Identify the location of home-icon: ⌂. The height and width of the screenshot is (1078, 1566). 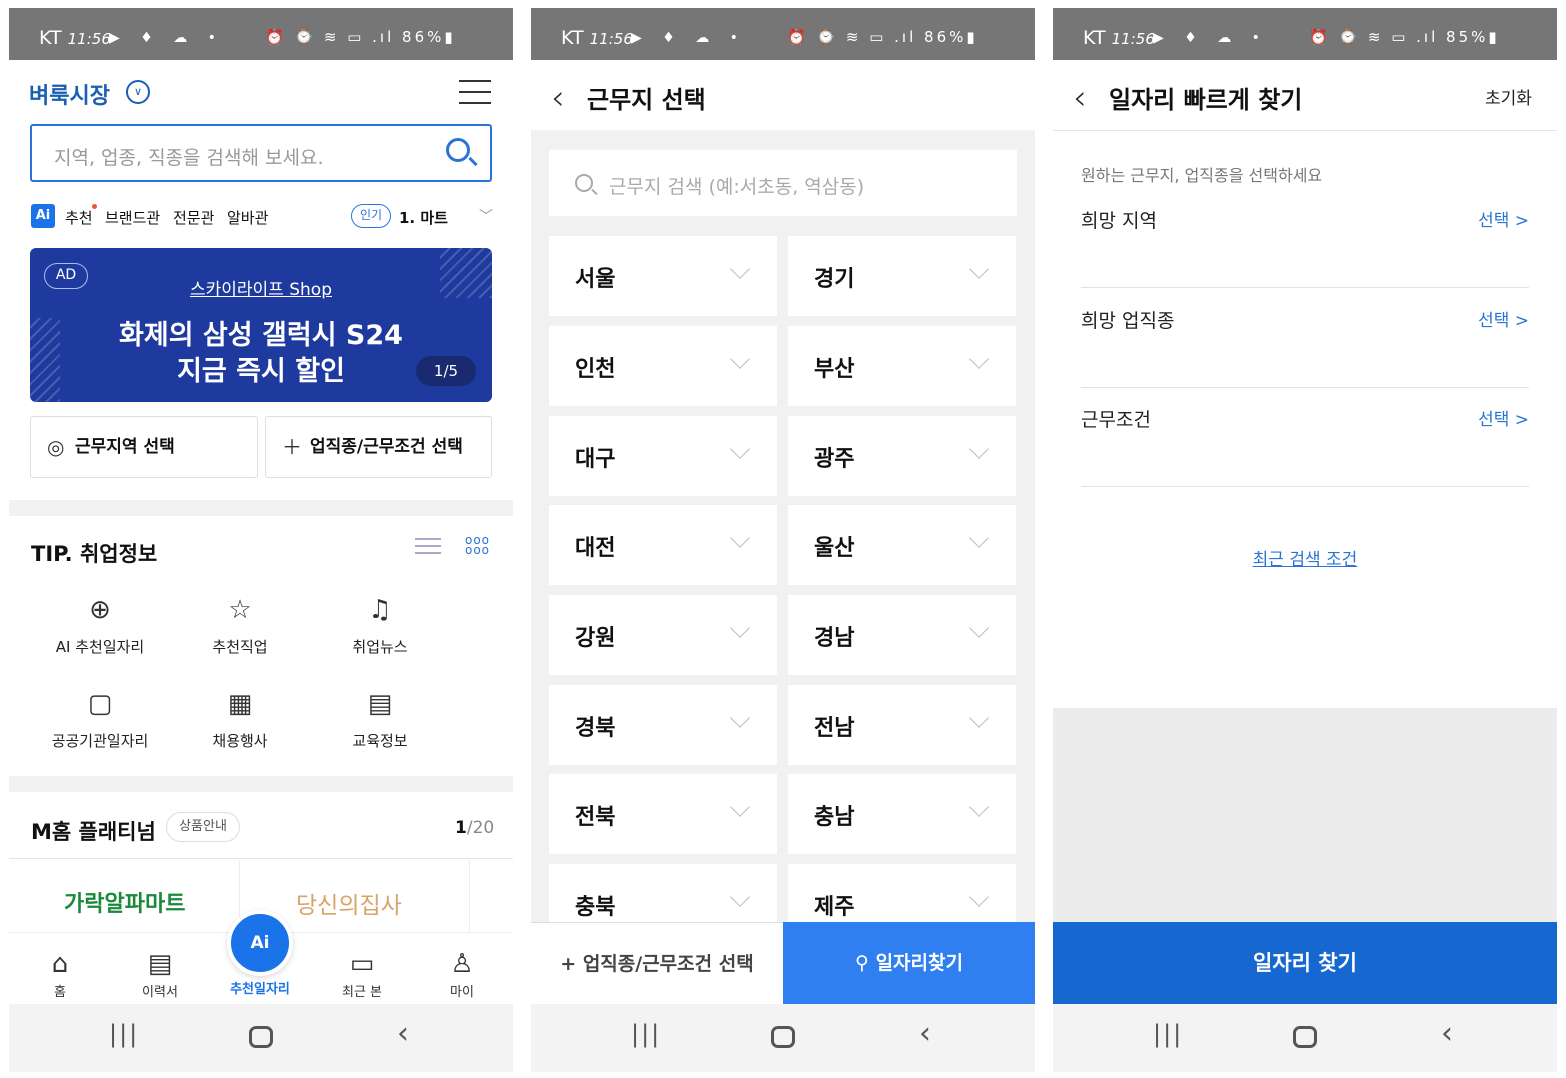
(60, 964).